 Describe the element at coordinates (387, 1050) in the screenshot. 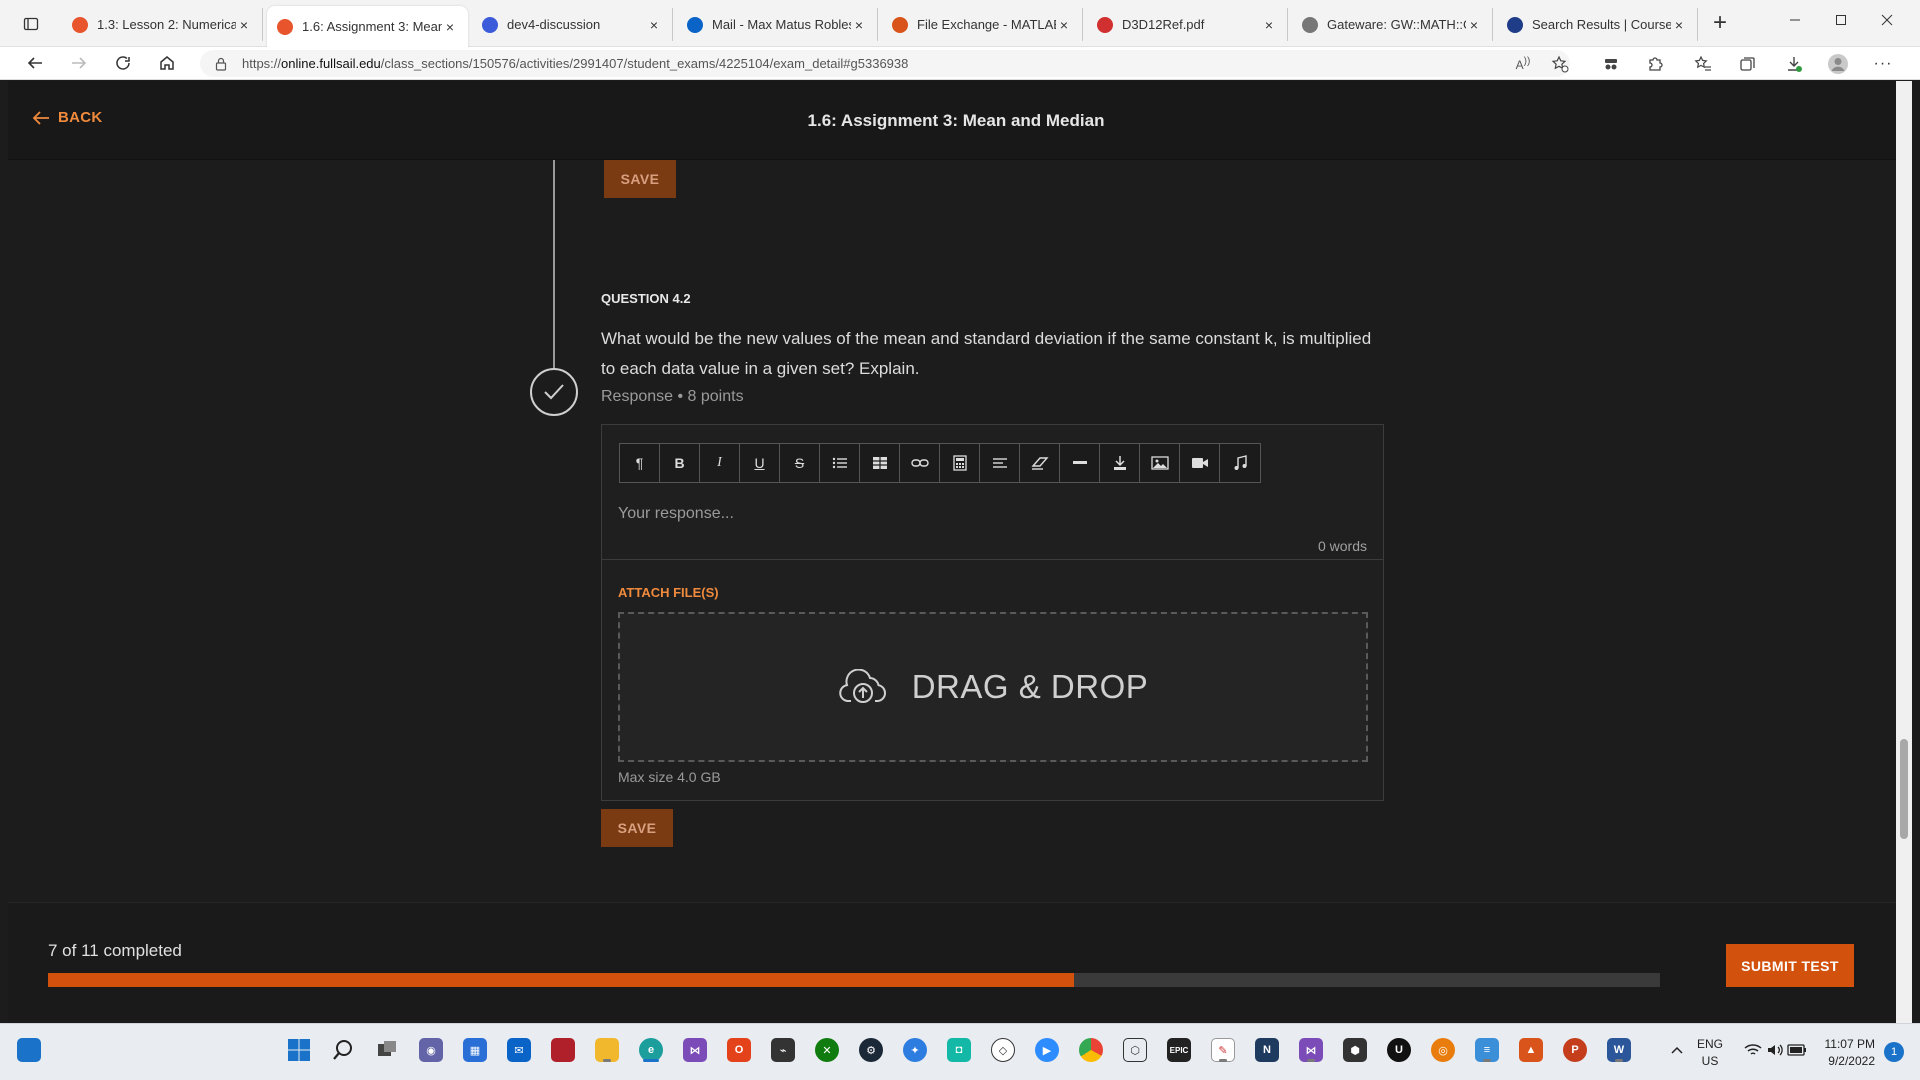

I see `task-view-button` at that location.